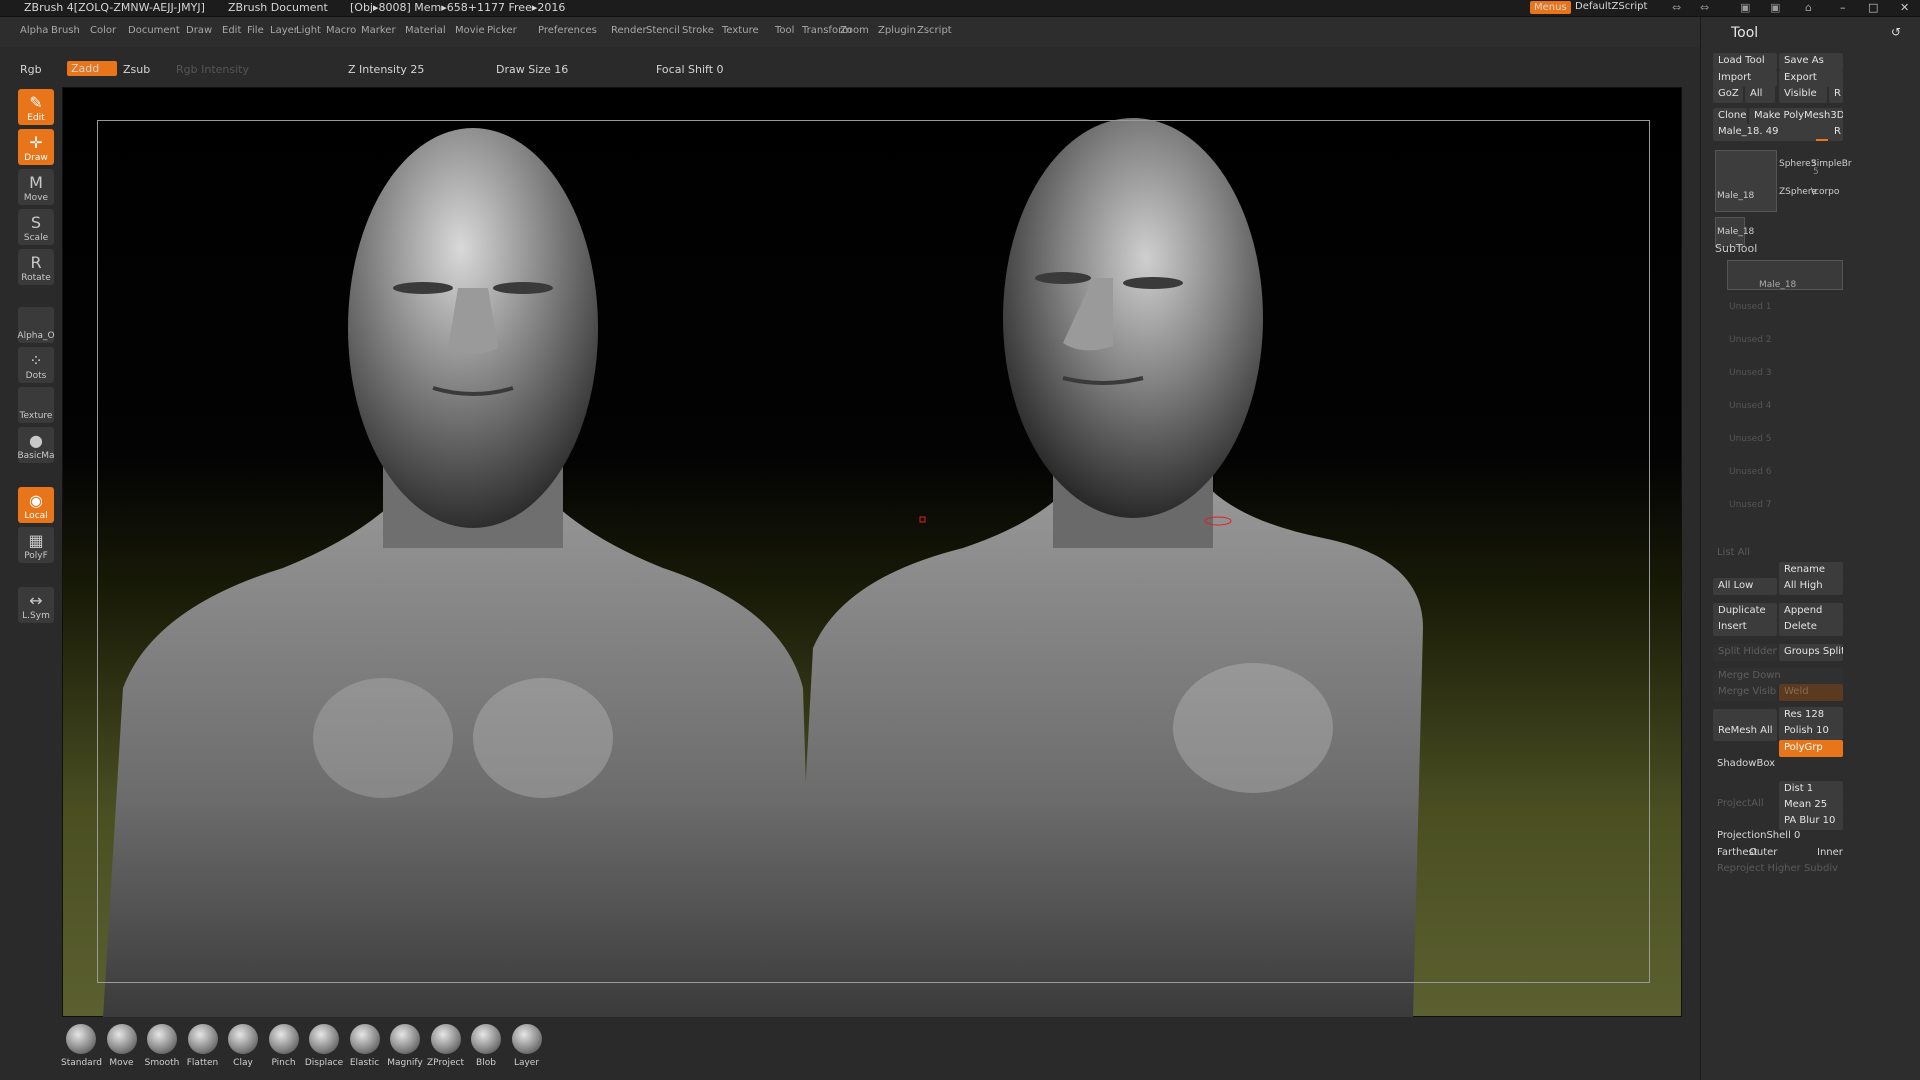  Describe the element at coordinates (308, 30) in the screenshot. I see `menu-item-light: Light` at that location.